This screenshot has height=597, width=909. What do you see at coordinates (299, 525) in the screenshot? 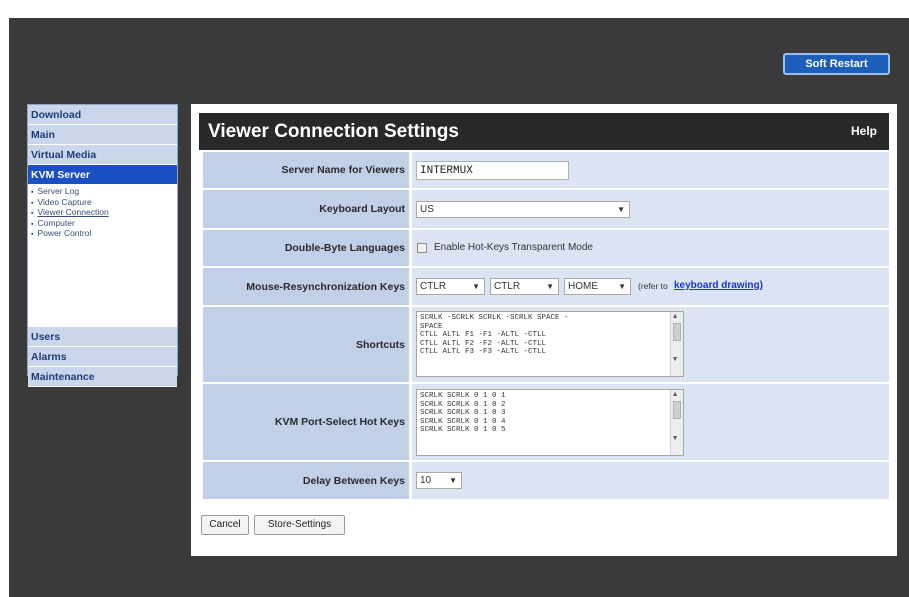
I see `store-settings-button: Store-Settings` at bounding box center [299, 525].